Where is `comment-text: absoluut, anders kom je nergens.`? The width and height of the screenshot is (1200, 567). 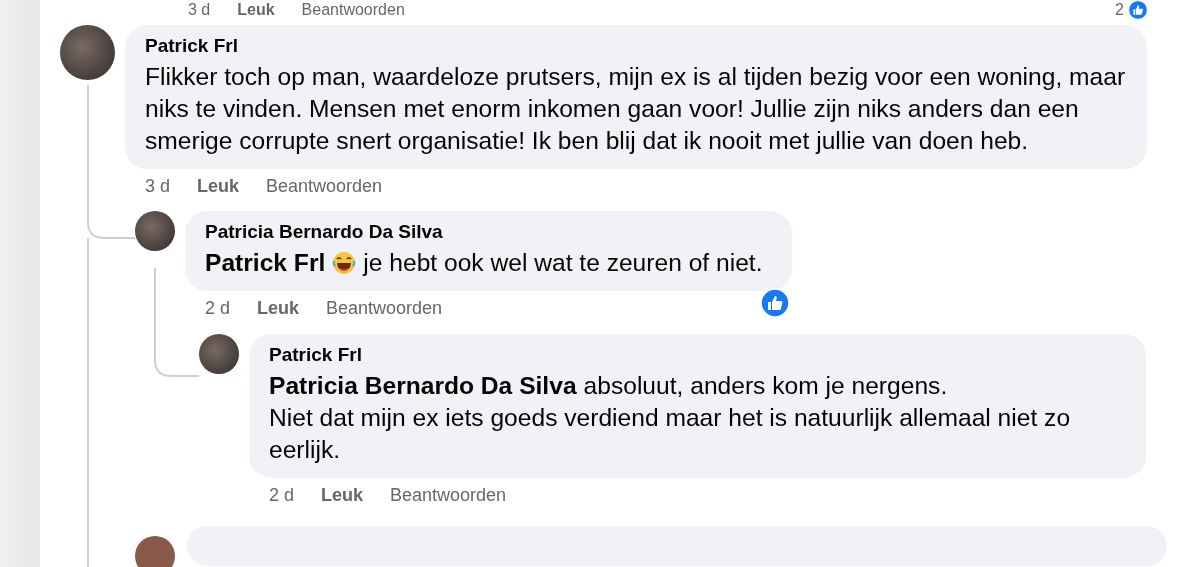 comment-text: absoluut, anders kom je nergens. is located at coordinates (766, 386).